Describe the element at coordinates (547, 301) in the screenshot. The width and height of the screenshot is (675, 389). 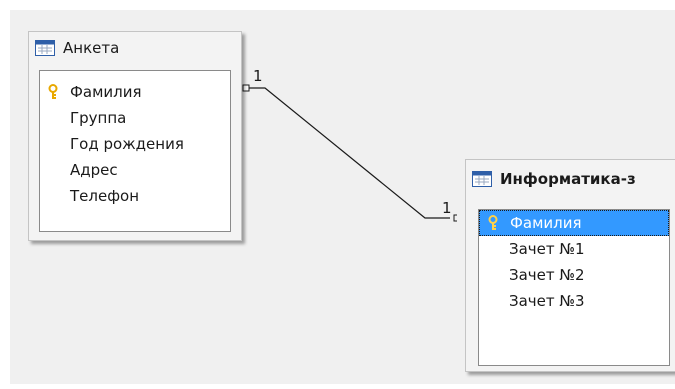
I see `field-label: Зачет №3` at that location.